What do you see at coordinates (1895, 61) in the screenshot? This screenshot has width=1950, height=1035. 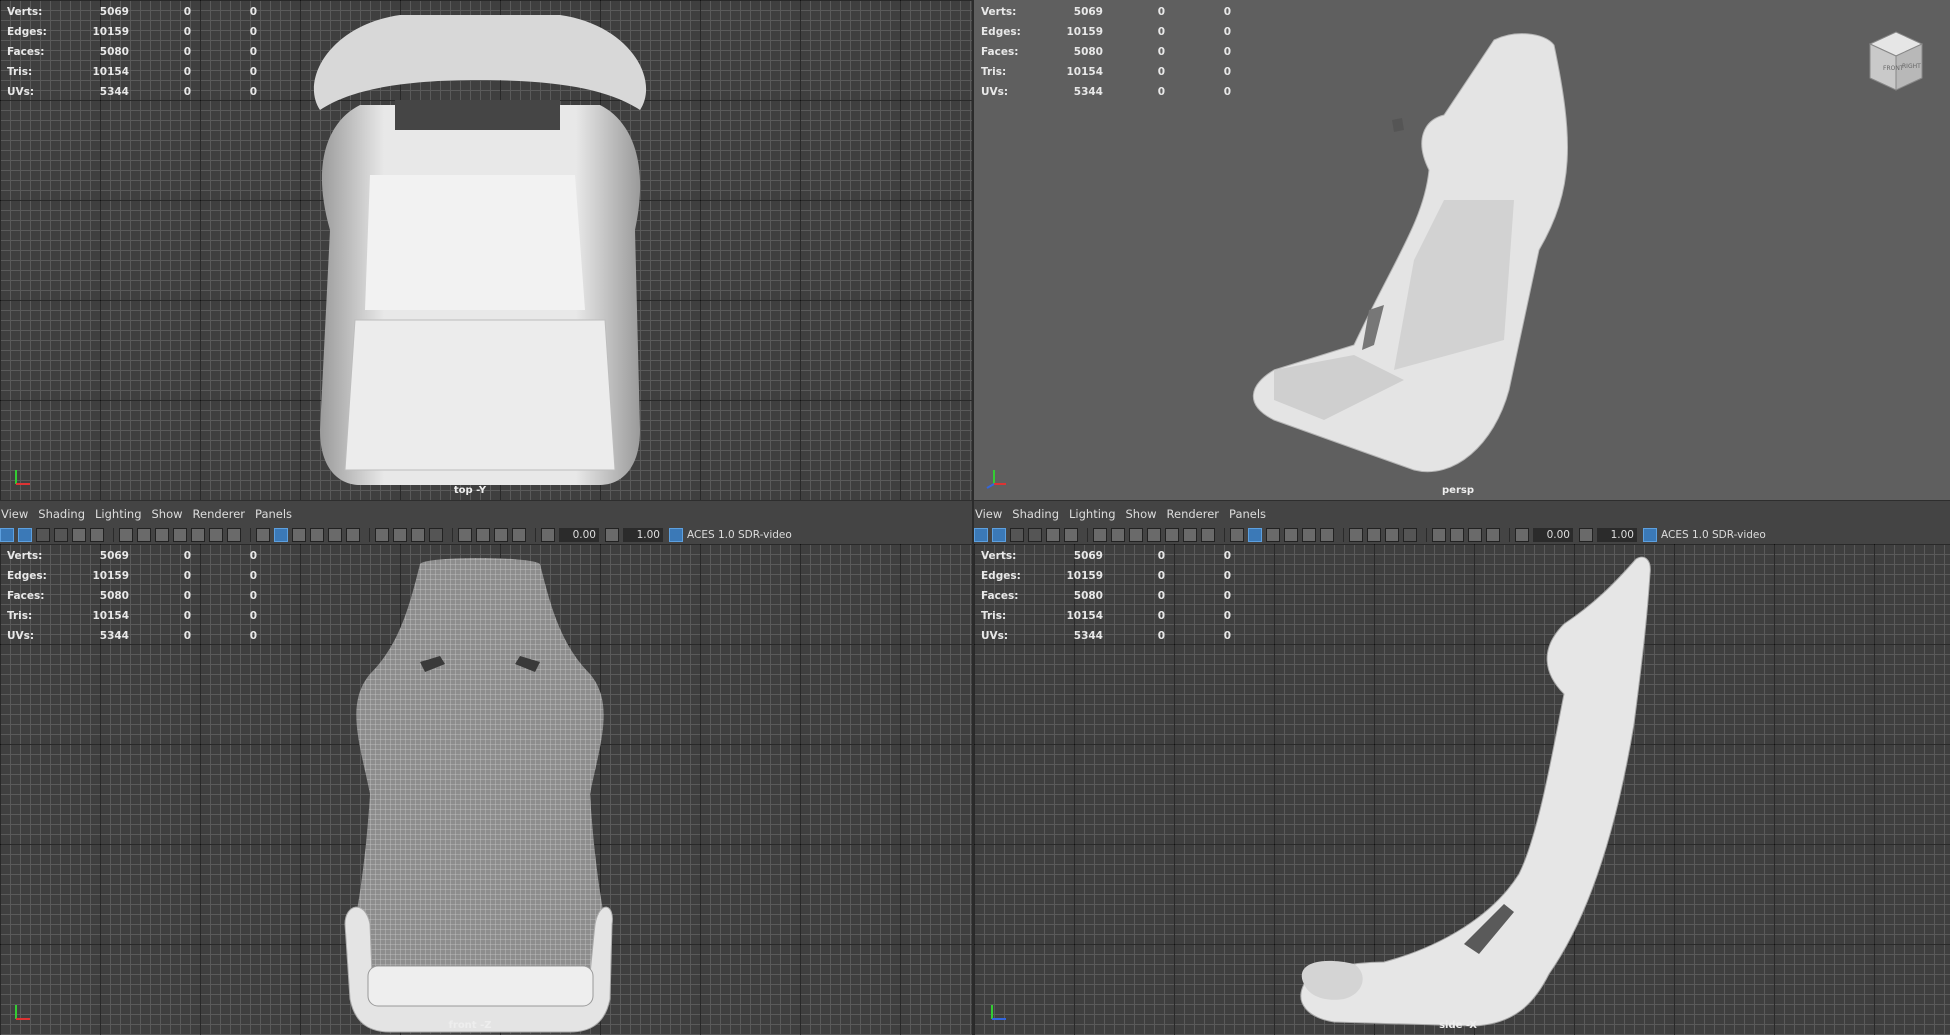 I see `viewcube: FRONT RIGHT` at bounding box center [1895, 61].